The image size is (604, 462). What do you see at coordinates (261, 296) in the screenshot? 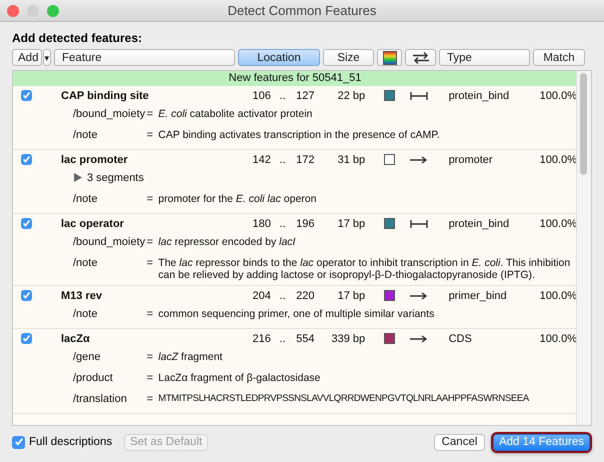
I see `start-position: 204` at bounding box center [261, 296].